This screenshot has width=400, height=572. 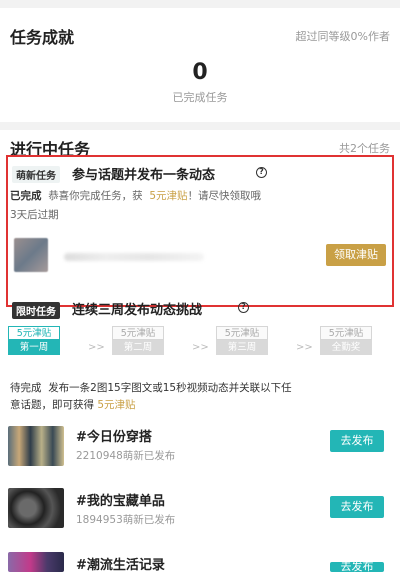 I want to click on topic-count: 1894953萌新已发布, so click(x=126, y=520).